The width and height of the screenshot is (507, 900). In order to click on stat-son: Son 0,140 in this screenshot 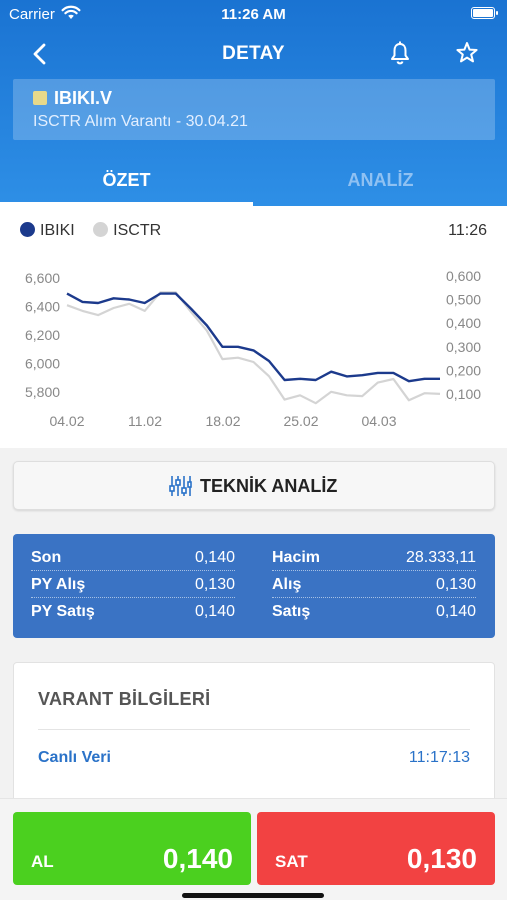, I will do `click(133, 557)`.